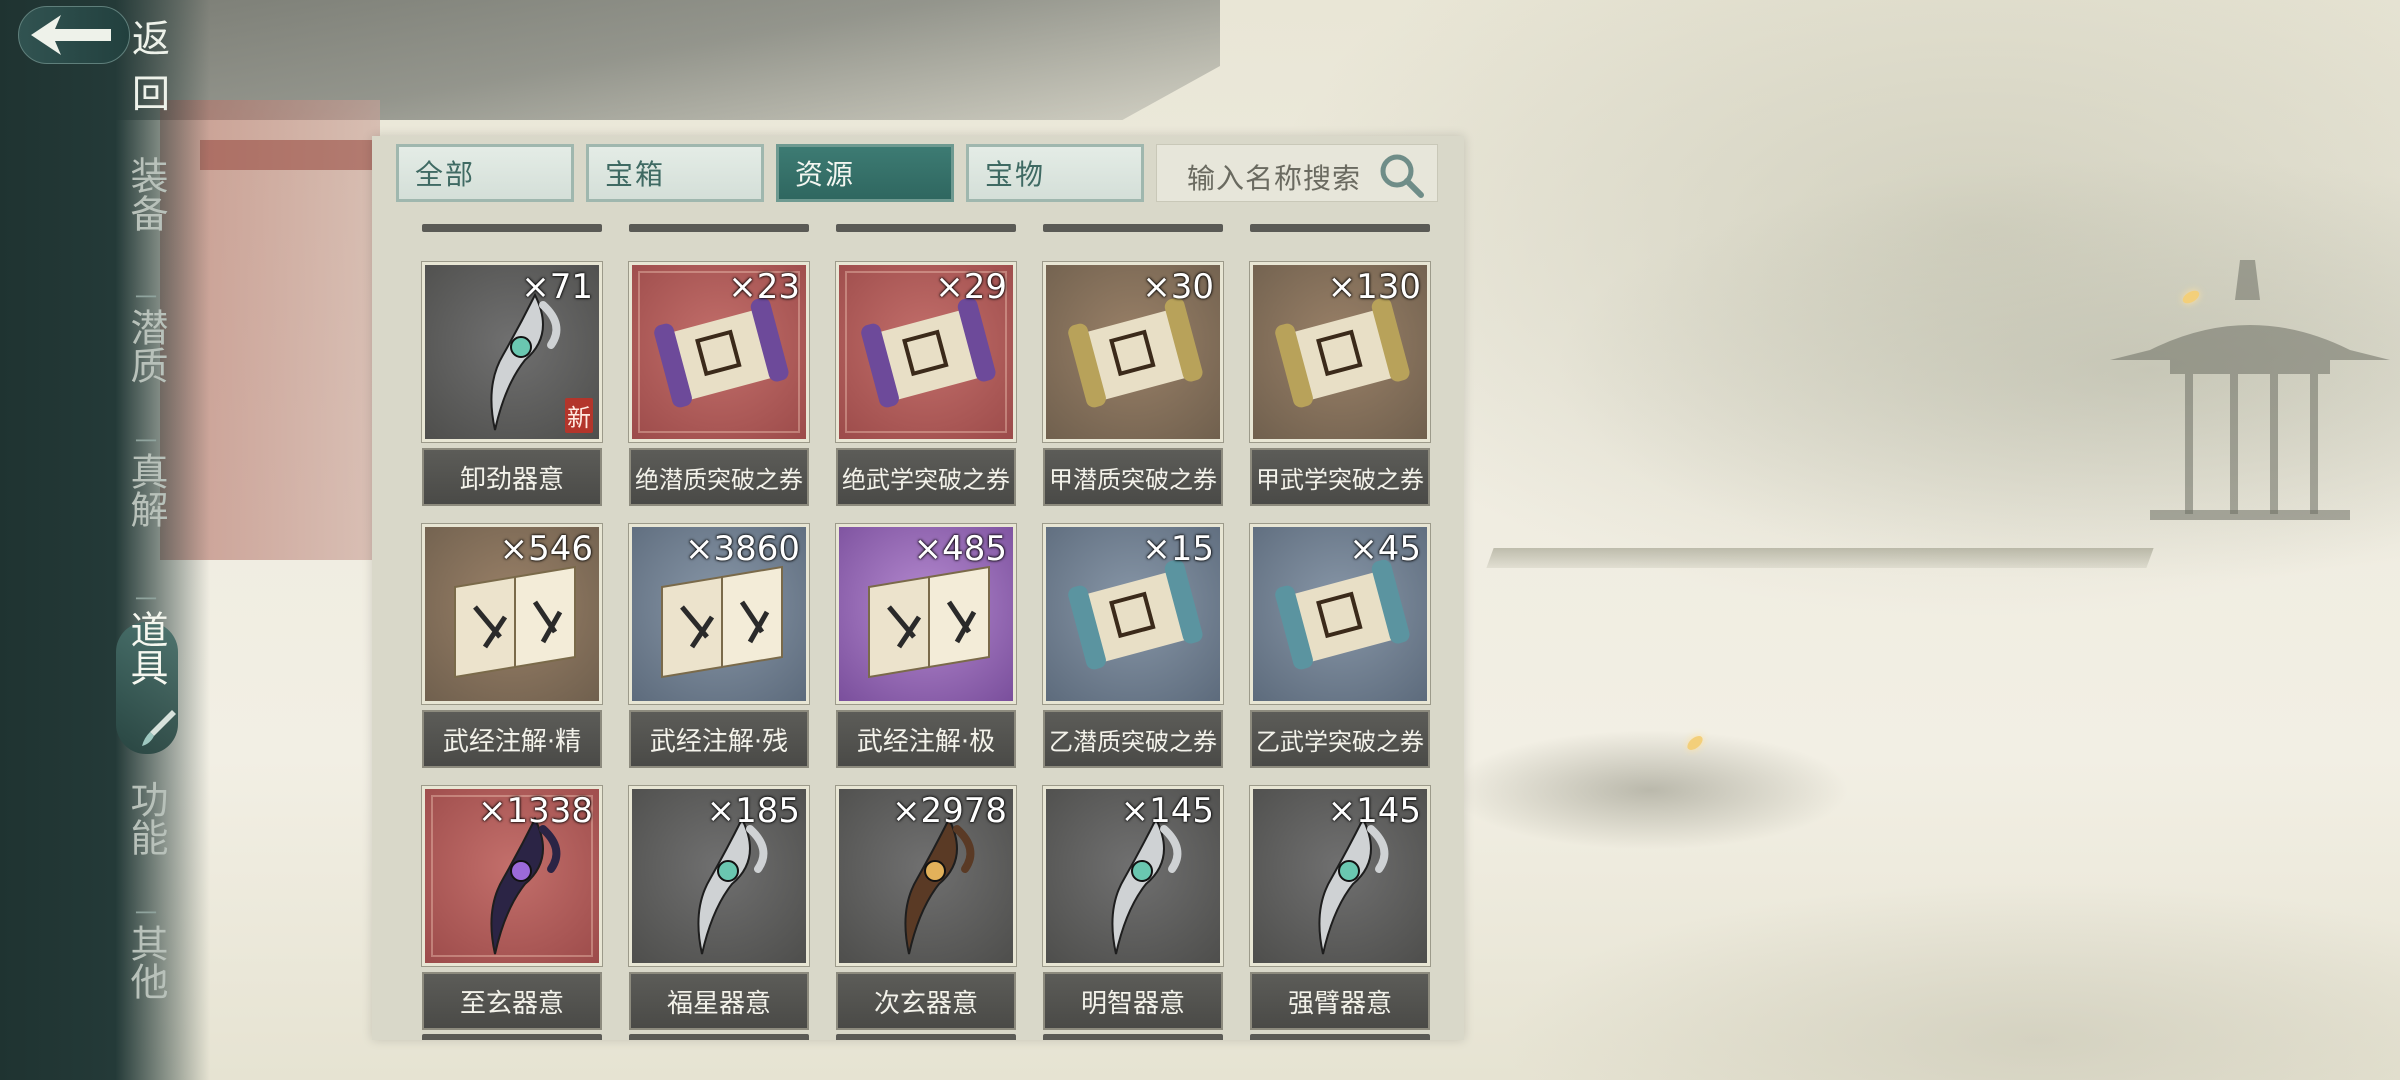 This screenshot has width=2400, height=1080. I want to click on item-card: ×185 福星器意, so click(719, 913).